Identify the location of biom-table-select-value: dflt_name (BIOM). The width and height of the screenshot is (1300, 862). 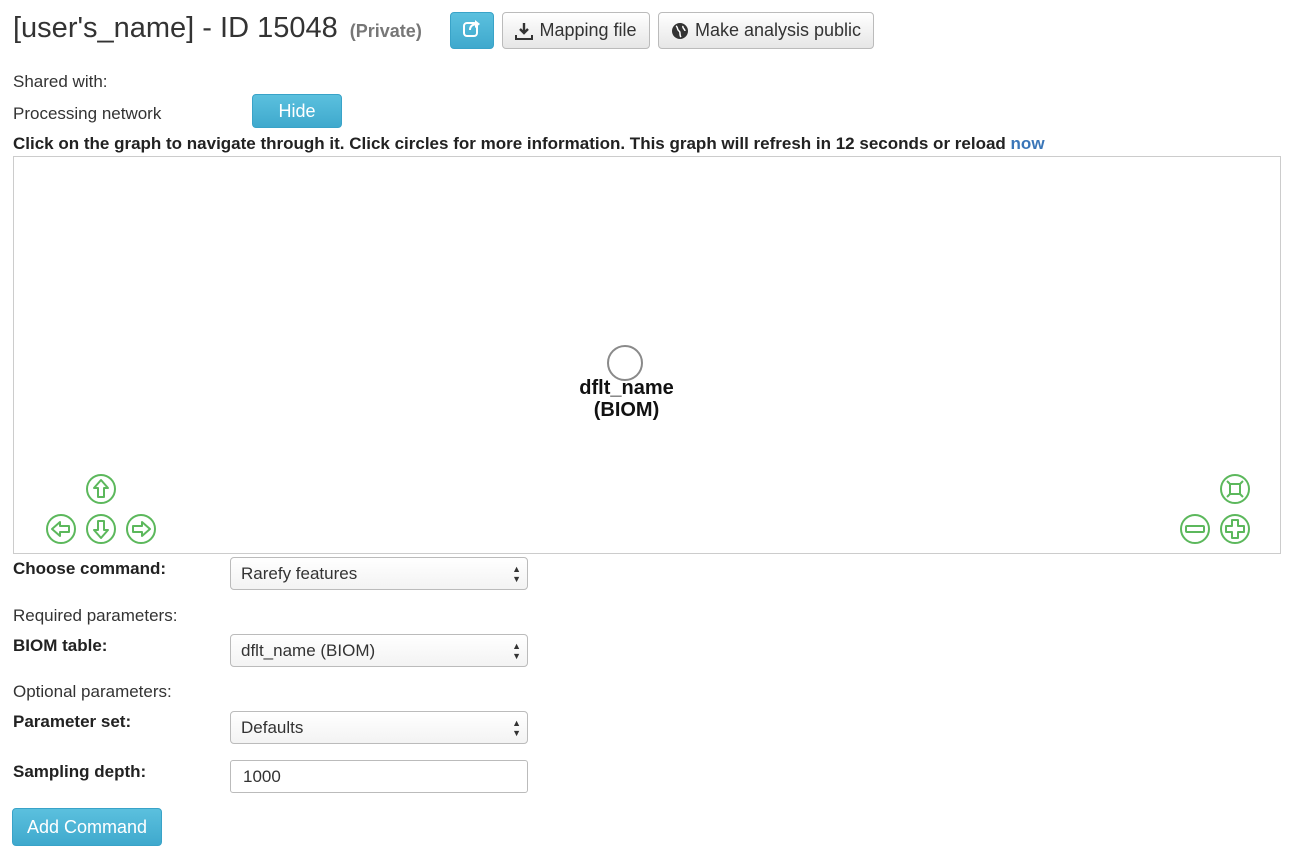
(308, 650).